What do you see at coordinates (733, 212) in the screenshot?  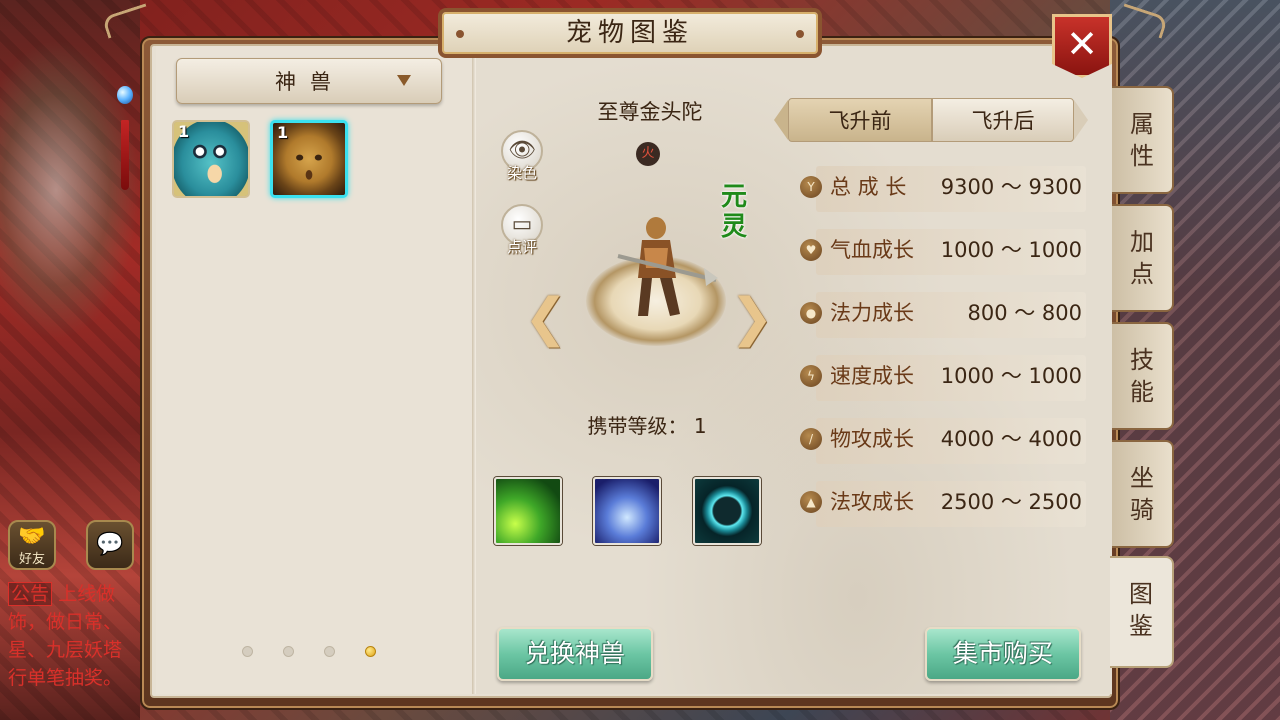 I see `realm-badge: 元灵` at bounding box center [733, 212].